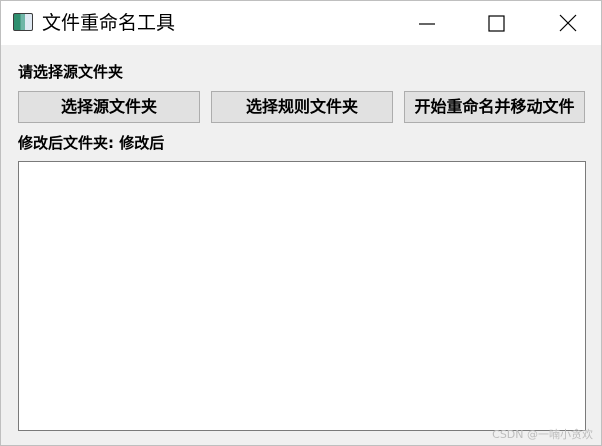 This screenshot has width=602, height=446. I want to click on watermark: CSDN @一喃小贪欢, so click(542, 434).